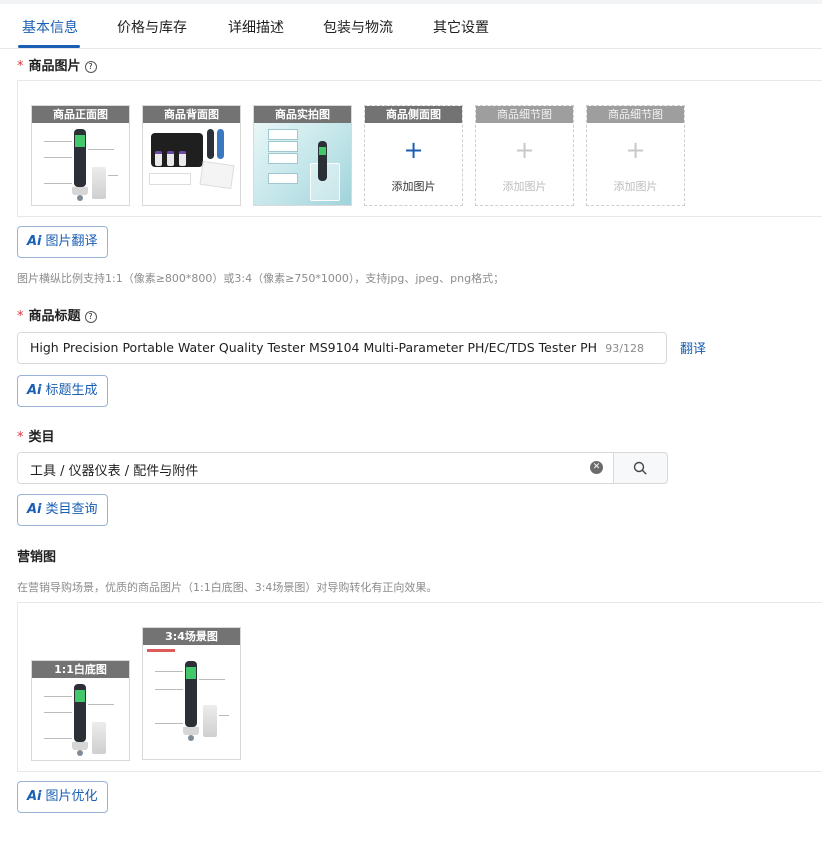  Describe the element at coordinates (693, 347) in the screenshot. I see `translate-link: 翻译` at that location.